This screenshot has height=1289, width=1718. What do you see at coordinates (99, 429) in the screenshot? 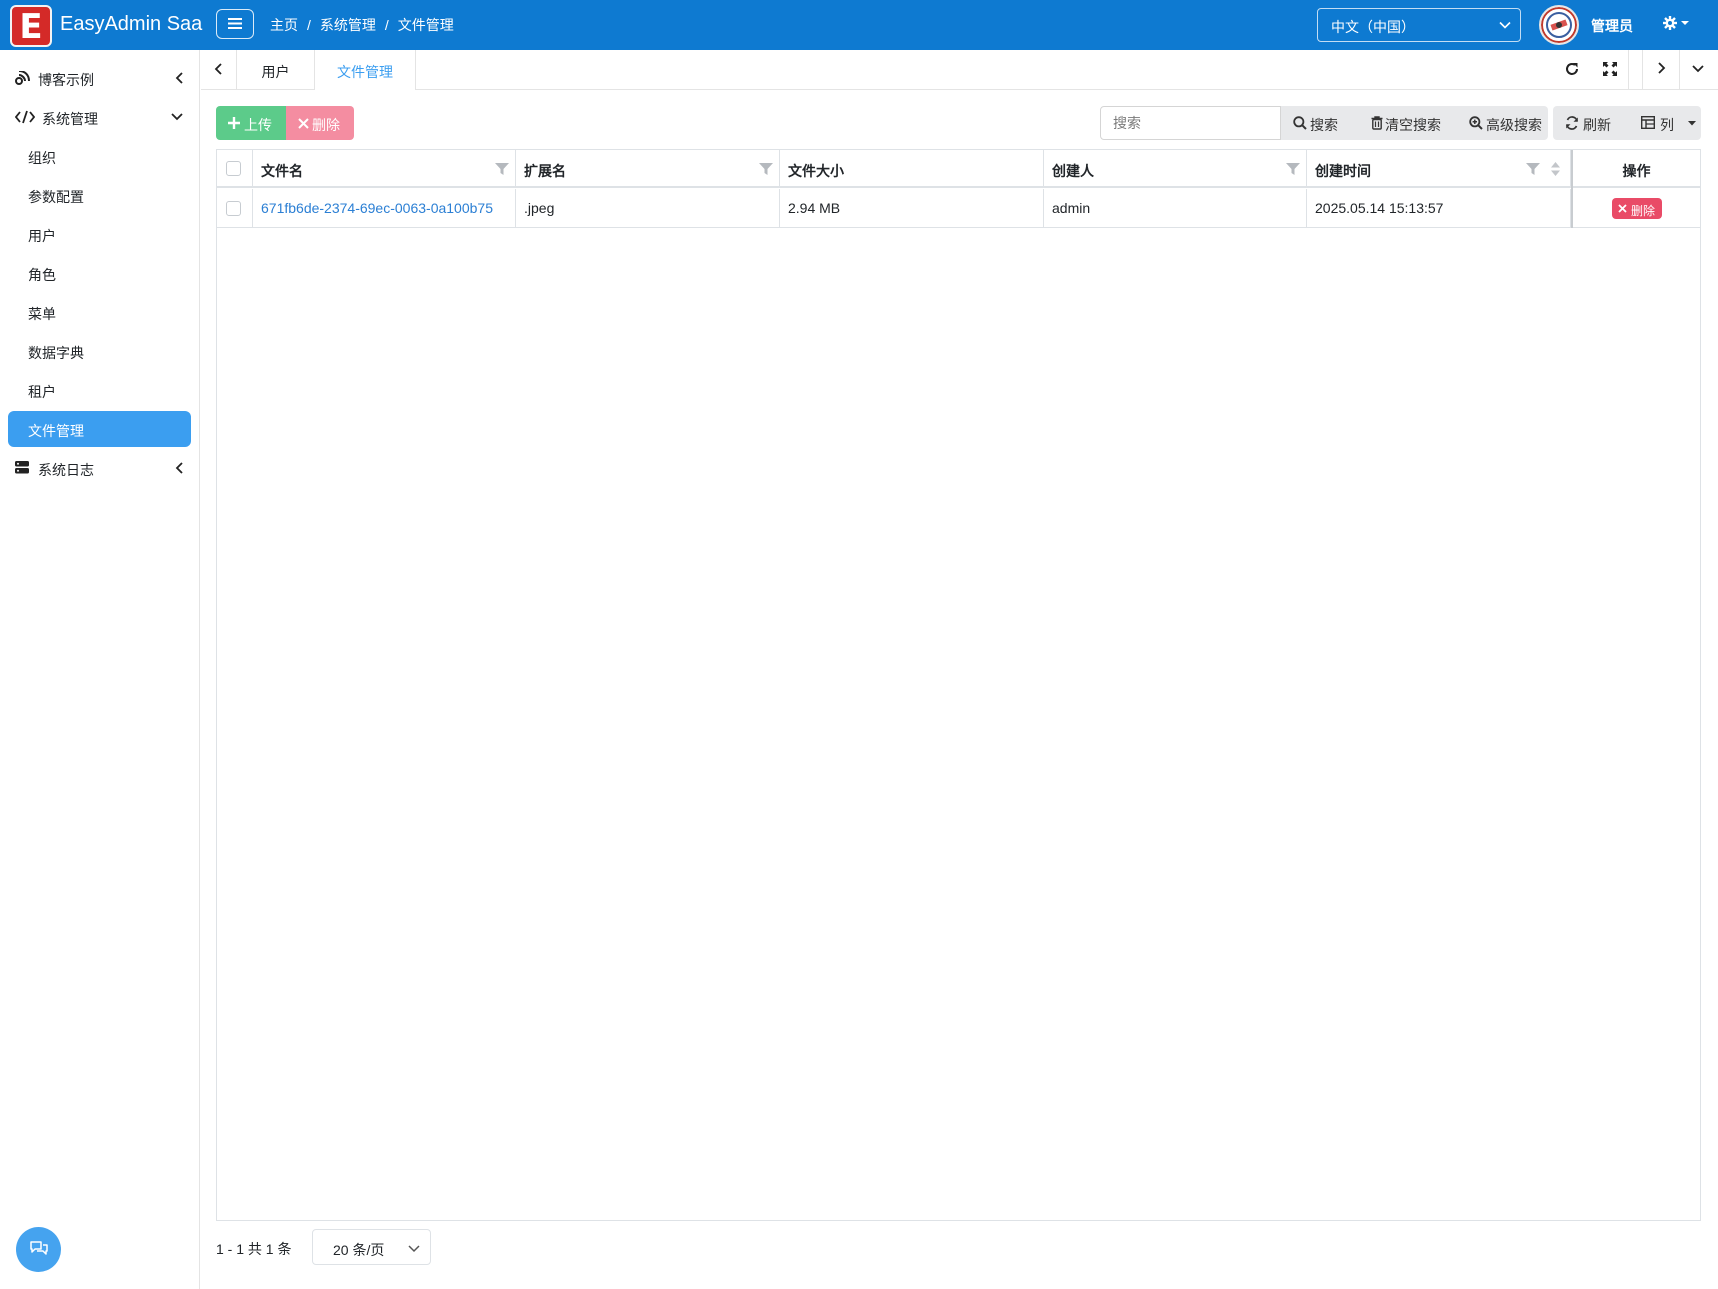
I see `sidebar-item-files: 文件管理` at bounding box center [99, 429].